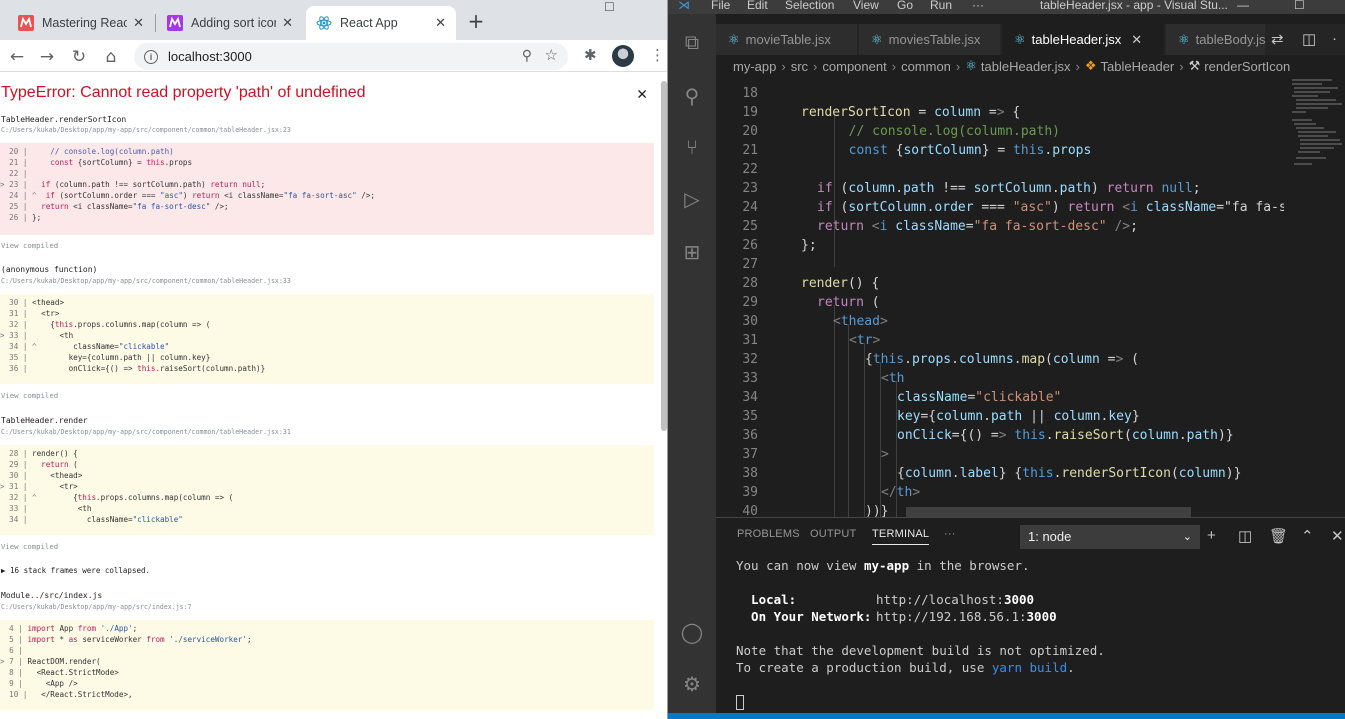  I want to click on back-arrow-icon: ←, so click(17, 57).